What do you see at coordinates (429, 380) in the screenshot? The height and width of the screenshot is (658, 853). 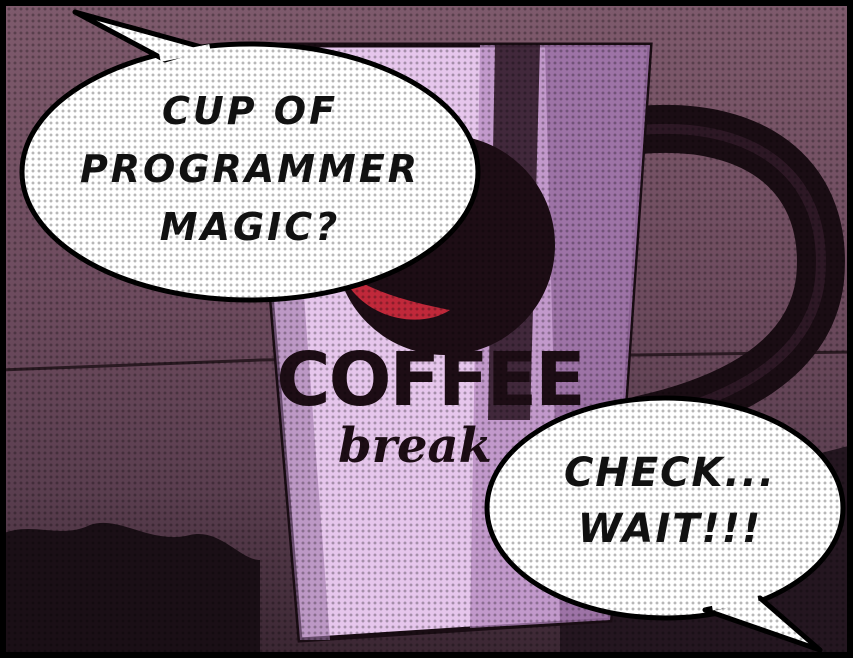 I see `mug-print-word: COFFEE` at bounding box center [429, 380].